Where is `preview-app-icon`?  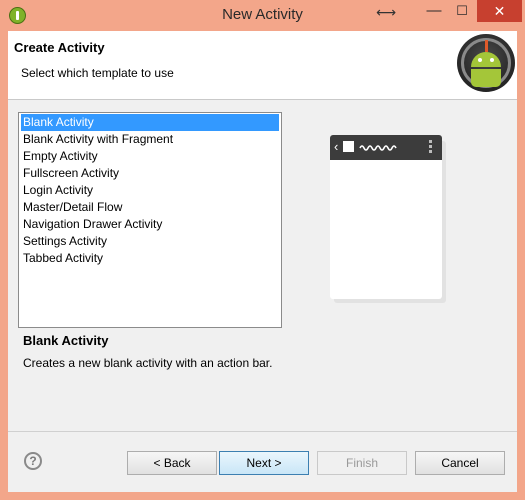
preview-app-icon is located at coordinates (348, 146).